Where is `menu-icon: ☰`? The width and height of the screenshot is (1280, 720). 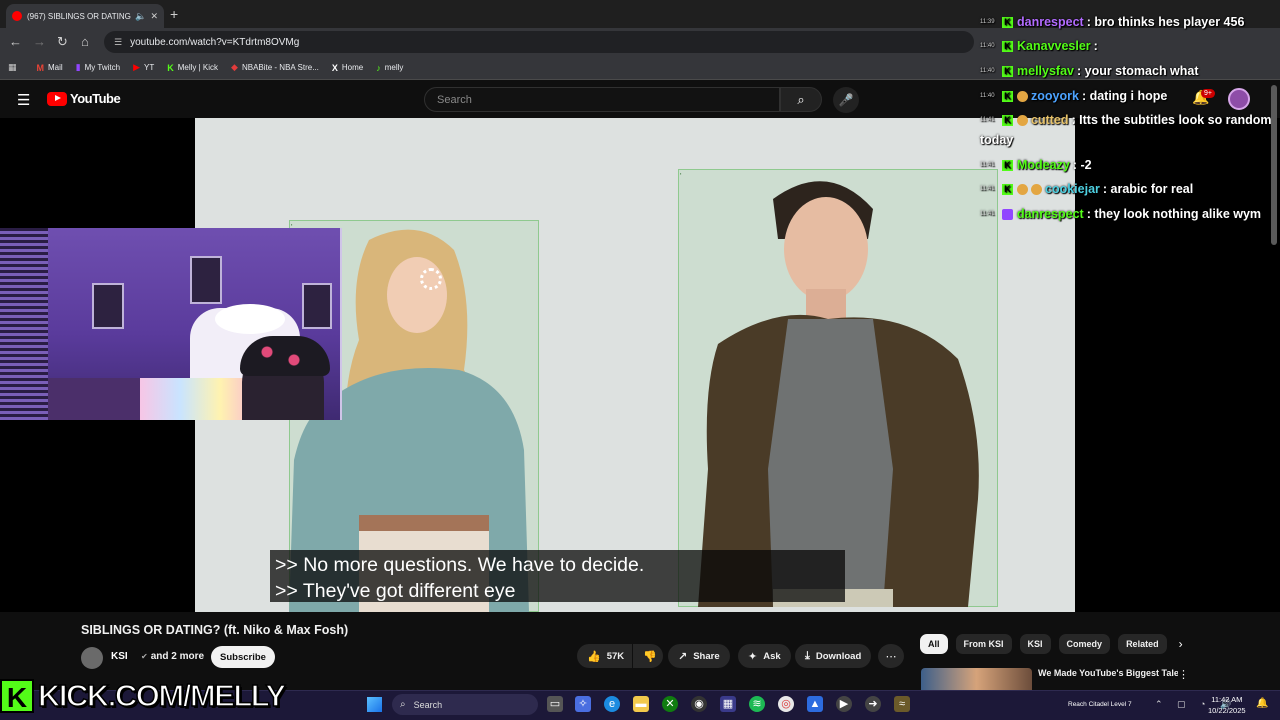 menu-icon: ☰ is located at coordinates (23, 100).